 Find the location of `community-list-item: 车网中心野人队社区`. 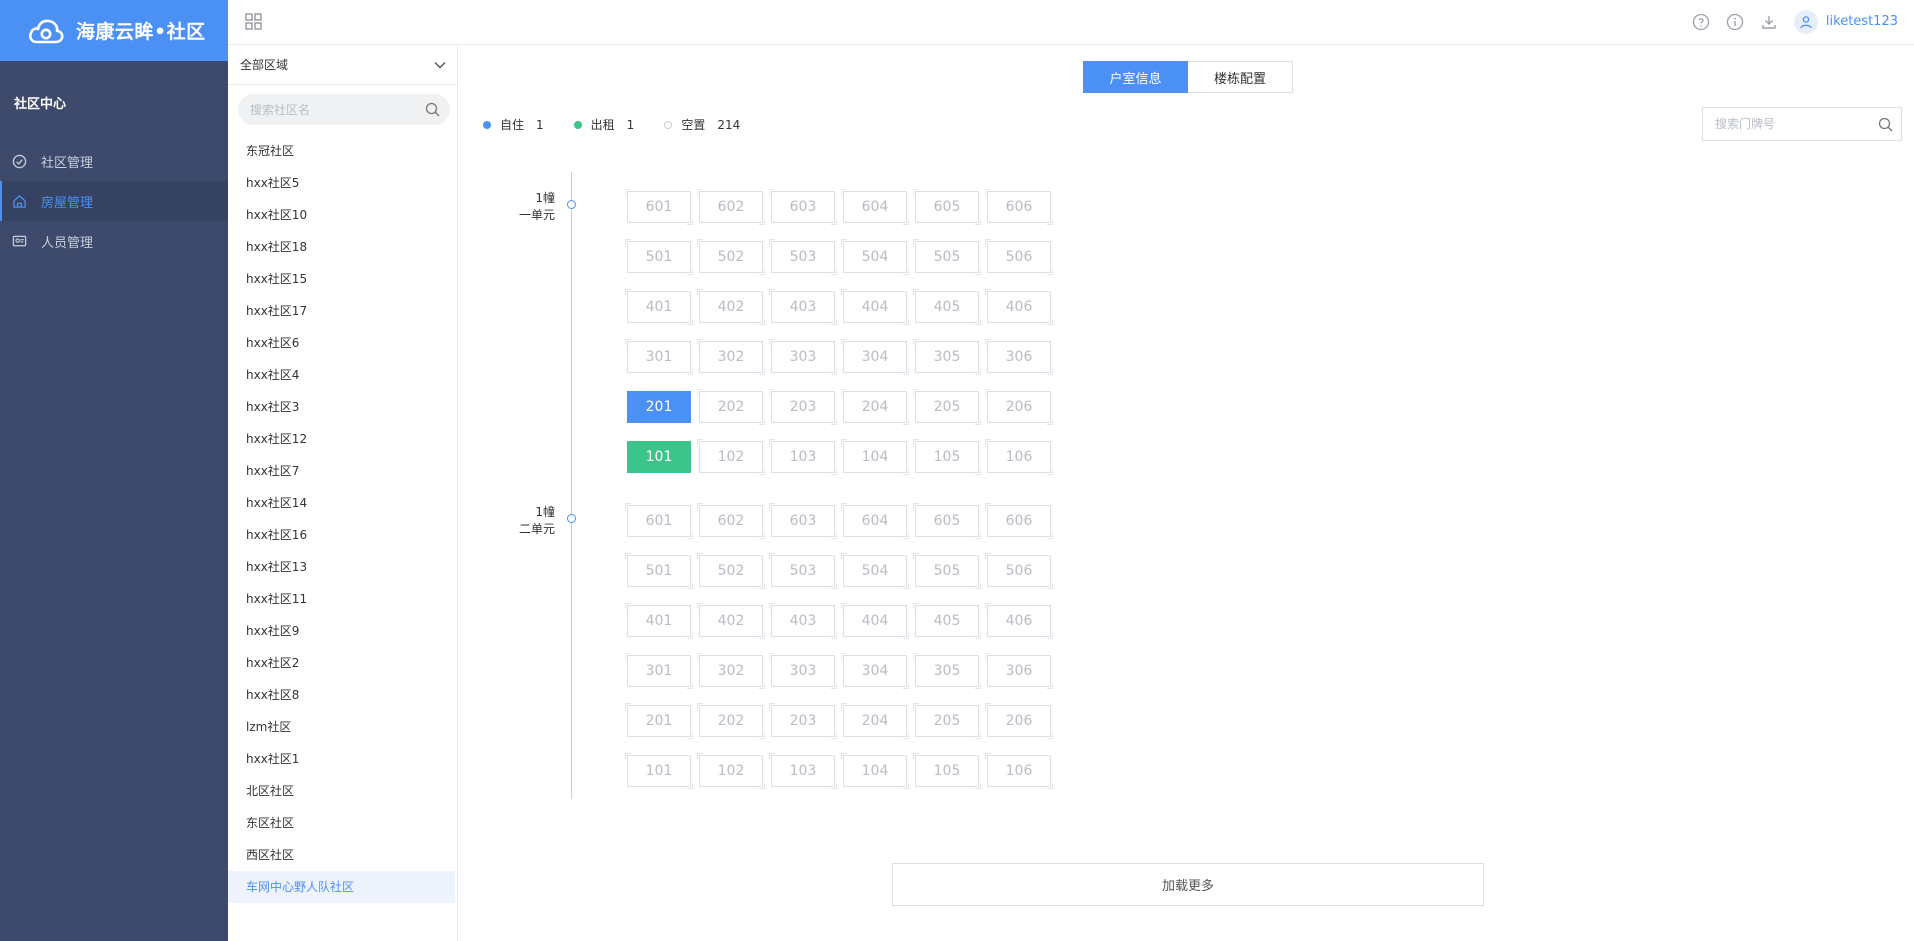

community-list-item: 车网中心野人队社区 is located at coordinates (341, 887).